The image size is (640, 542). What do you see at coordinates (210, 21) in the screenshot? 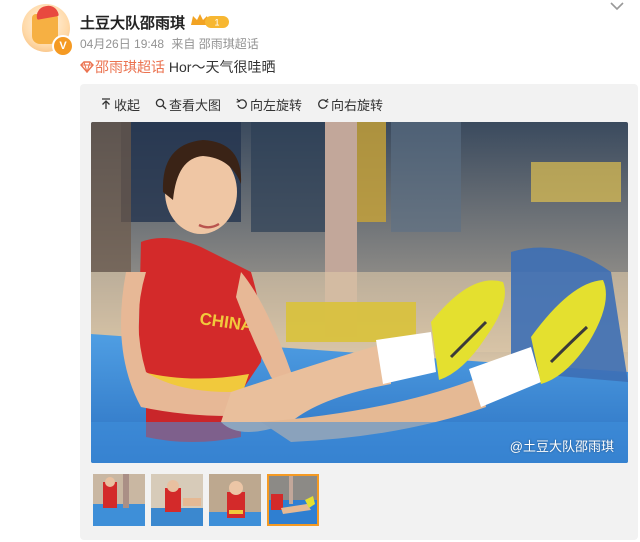
I see `member-crown-icon: 1` at bounding box center [210, 21].